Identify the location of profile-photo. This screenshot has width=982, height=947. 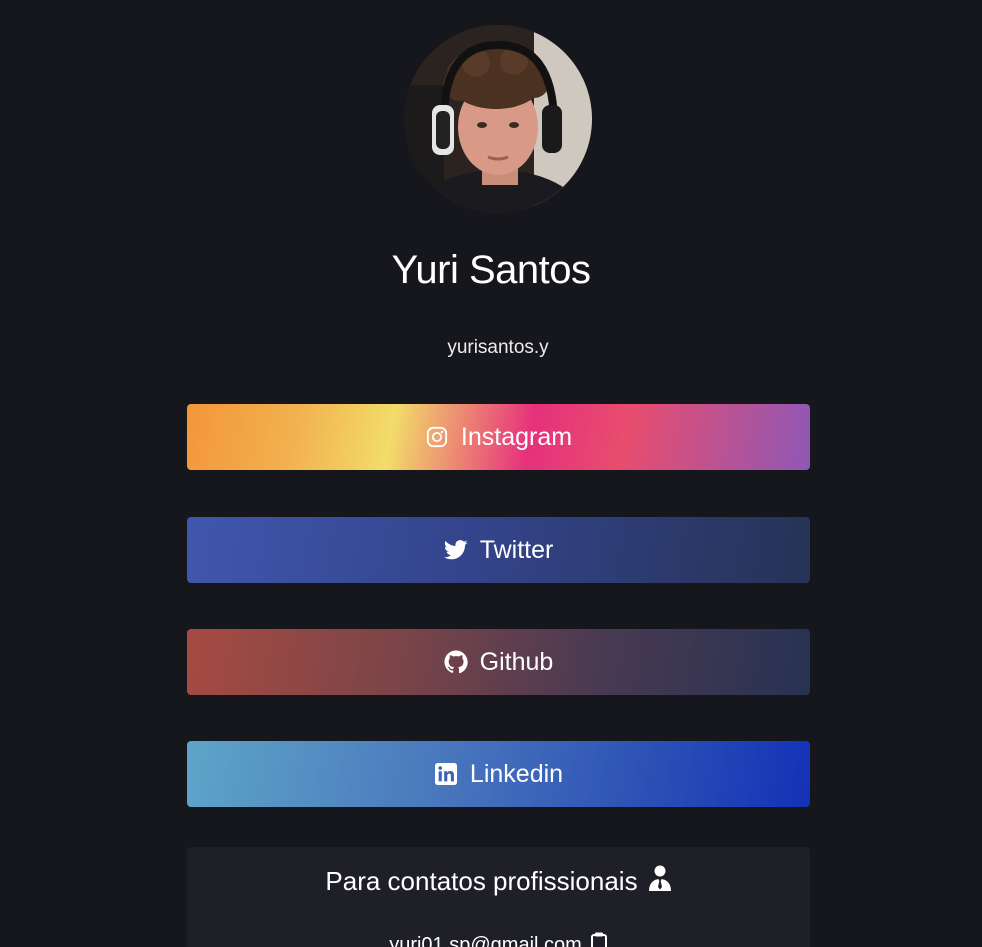
(498, 119).